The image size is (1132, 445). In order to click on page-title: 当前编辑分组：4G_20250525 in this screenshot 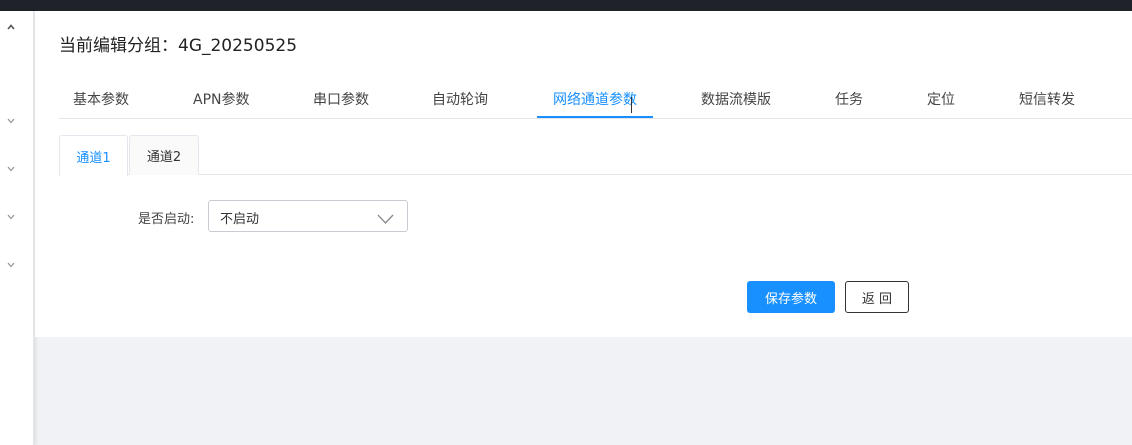, I will do `click(178, 43)`.